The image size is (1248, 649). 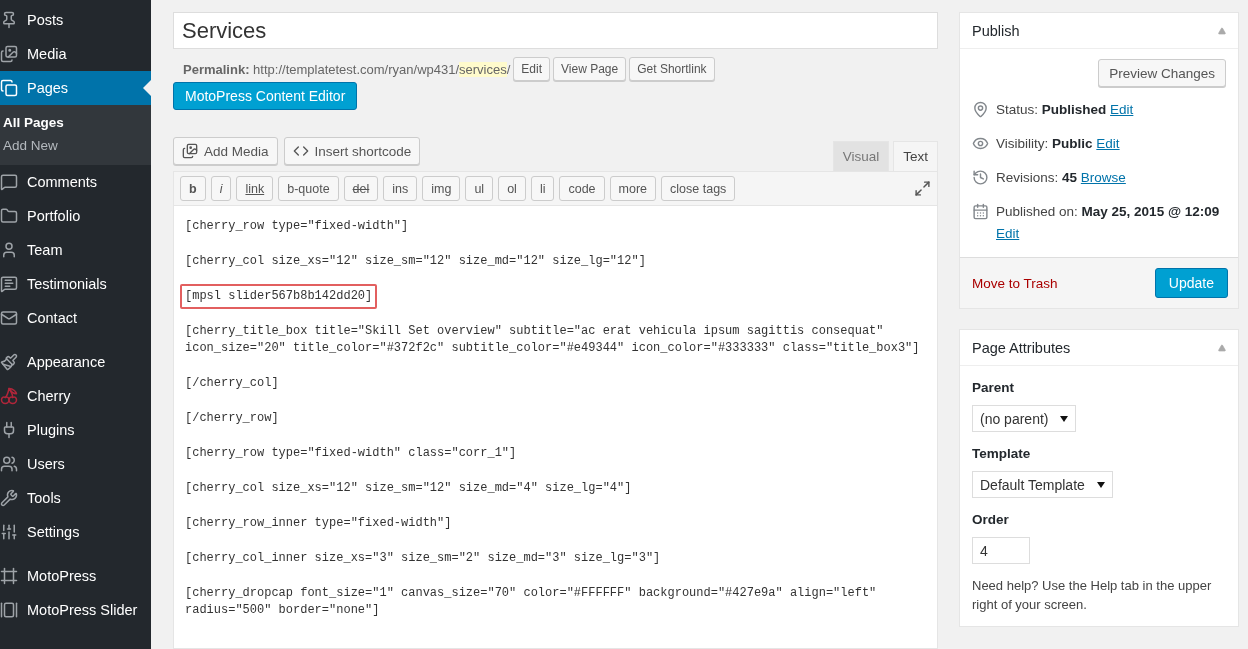 What do you see at coordinates (193, 188) in the screenshot?
I see `quicktag-button: b` at bounding box center [193, 188].